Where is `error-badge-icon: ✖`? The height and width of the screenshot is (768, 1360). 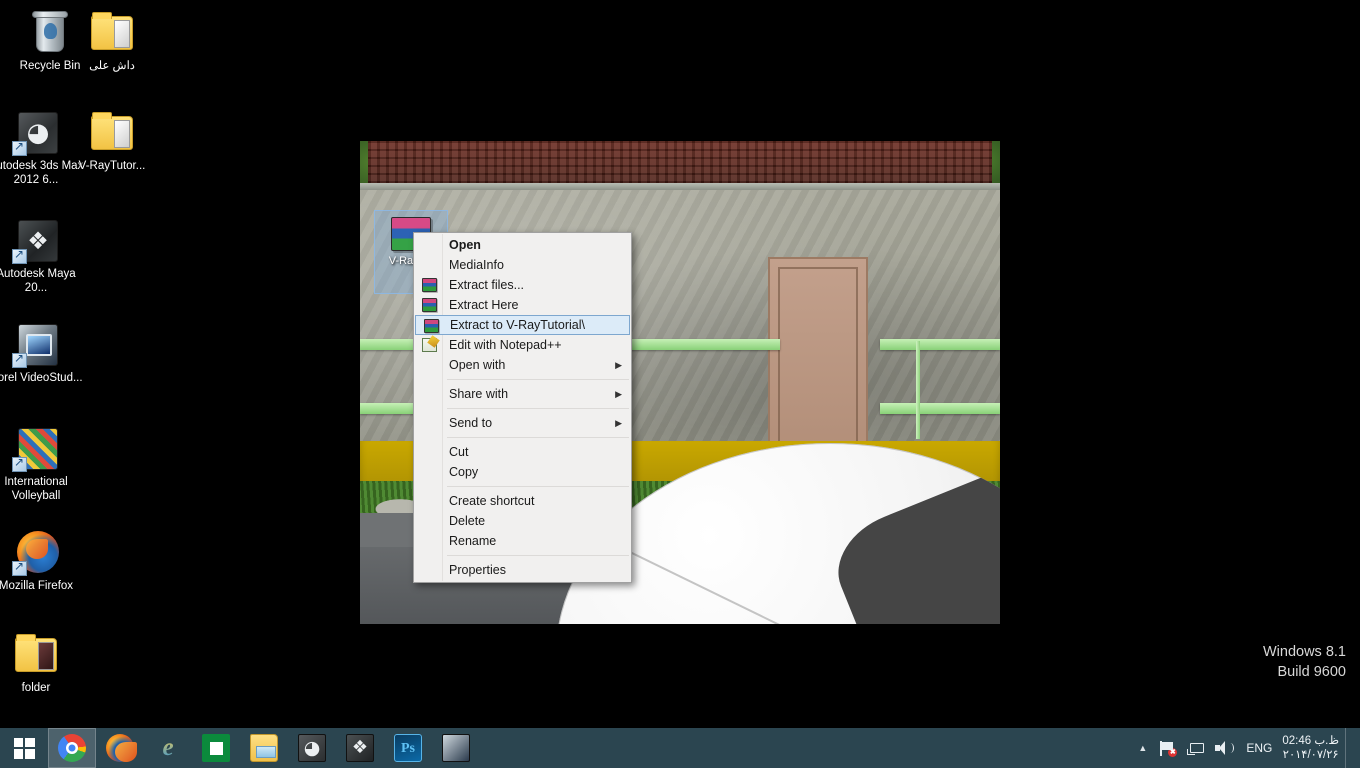 error-badge-icon: ✖ is located at coordinates (1173, 752).